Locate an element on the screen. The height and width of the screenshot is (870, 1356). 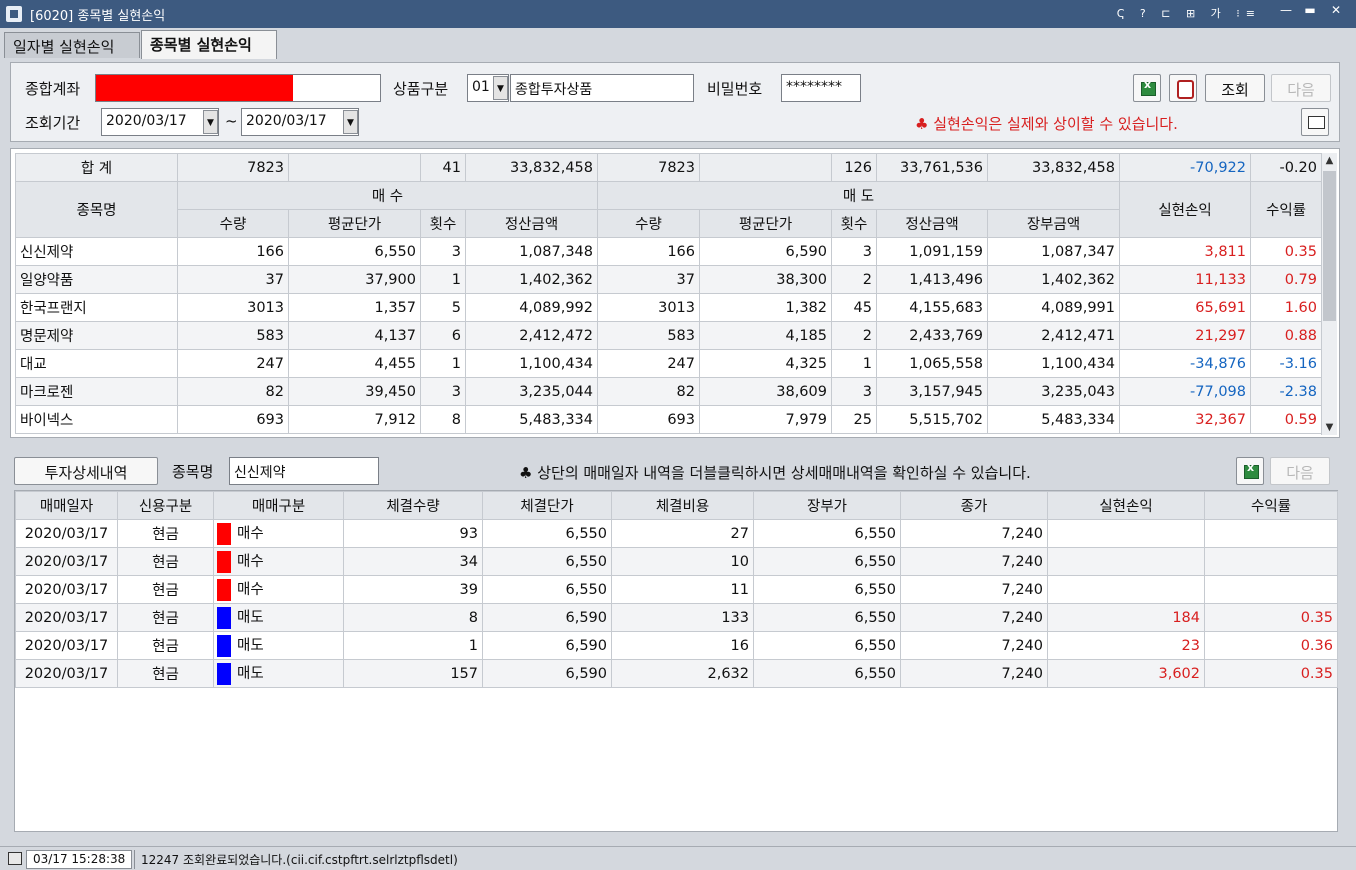
header-stock: 종목명 is located at coordinates (96, 209).